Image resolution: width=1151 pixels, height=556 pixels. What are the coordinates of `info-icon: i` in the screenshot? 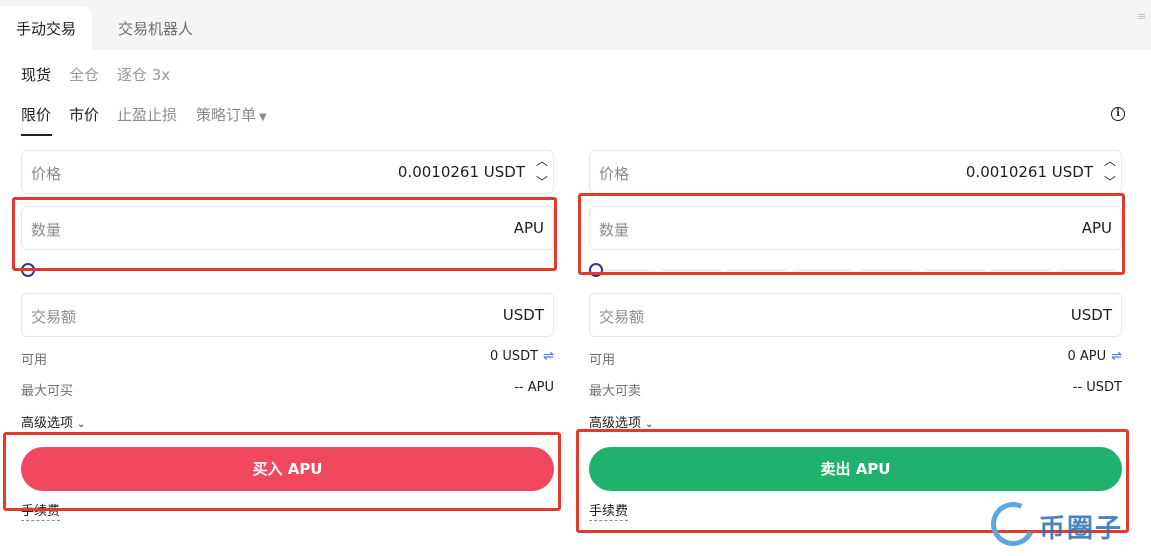 It's located at (1118, 114).